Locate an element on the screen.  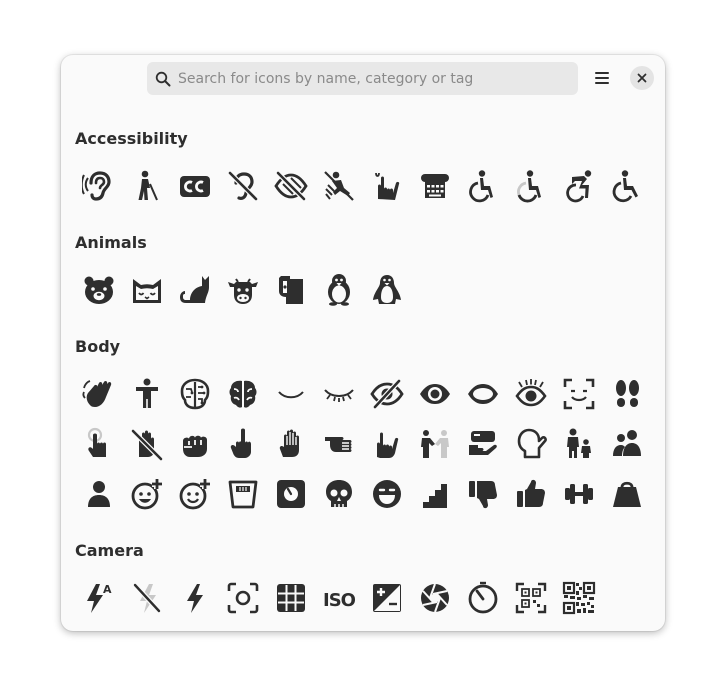
icon-button-qr-scan is located at coordinates (531, 598).